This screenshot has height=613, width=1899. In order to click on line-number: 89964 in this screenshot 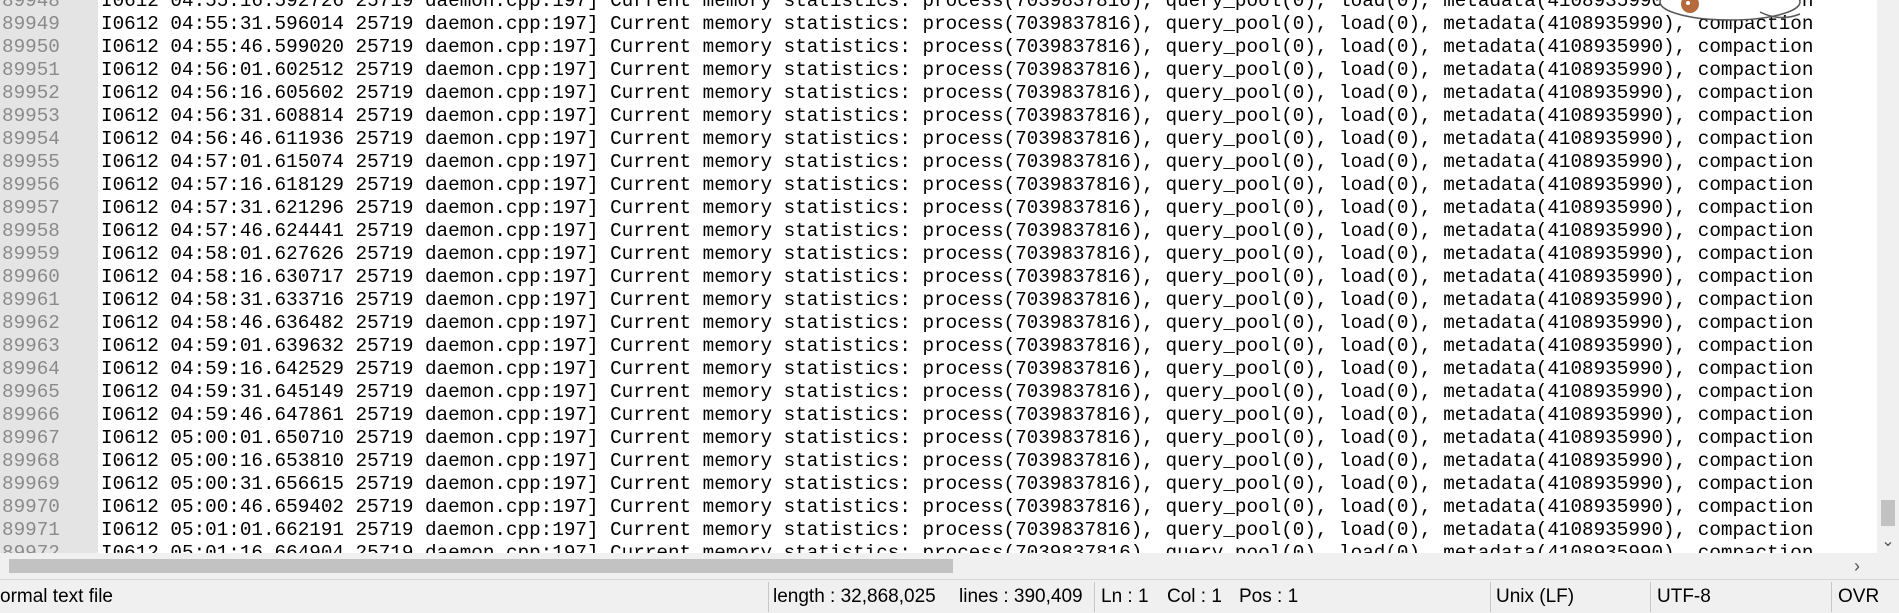, I will do `click(31, 369)`.